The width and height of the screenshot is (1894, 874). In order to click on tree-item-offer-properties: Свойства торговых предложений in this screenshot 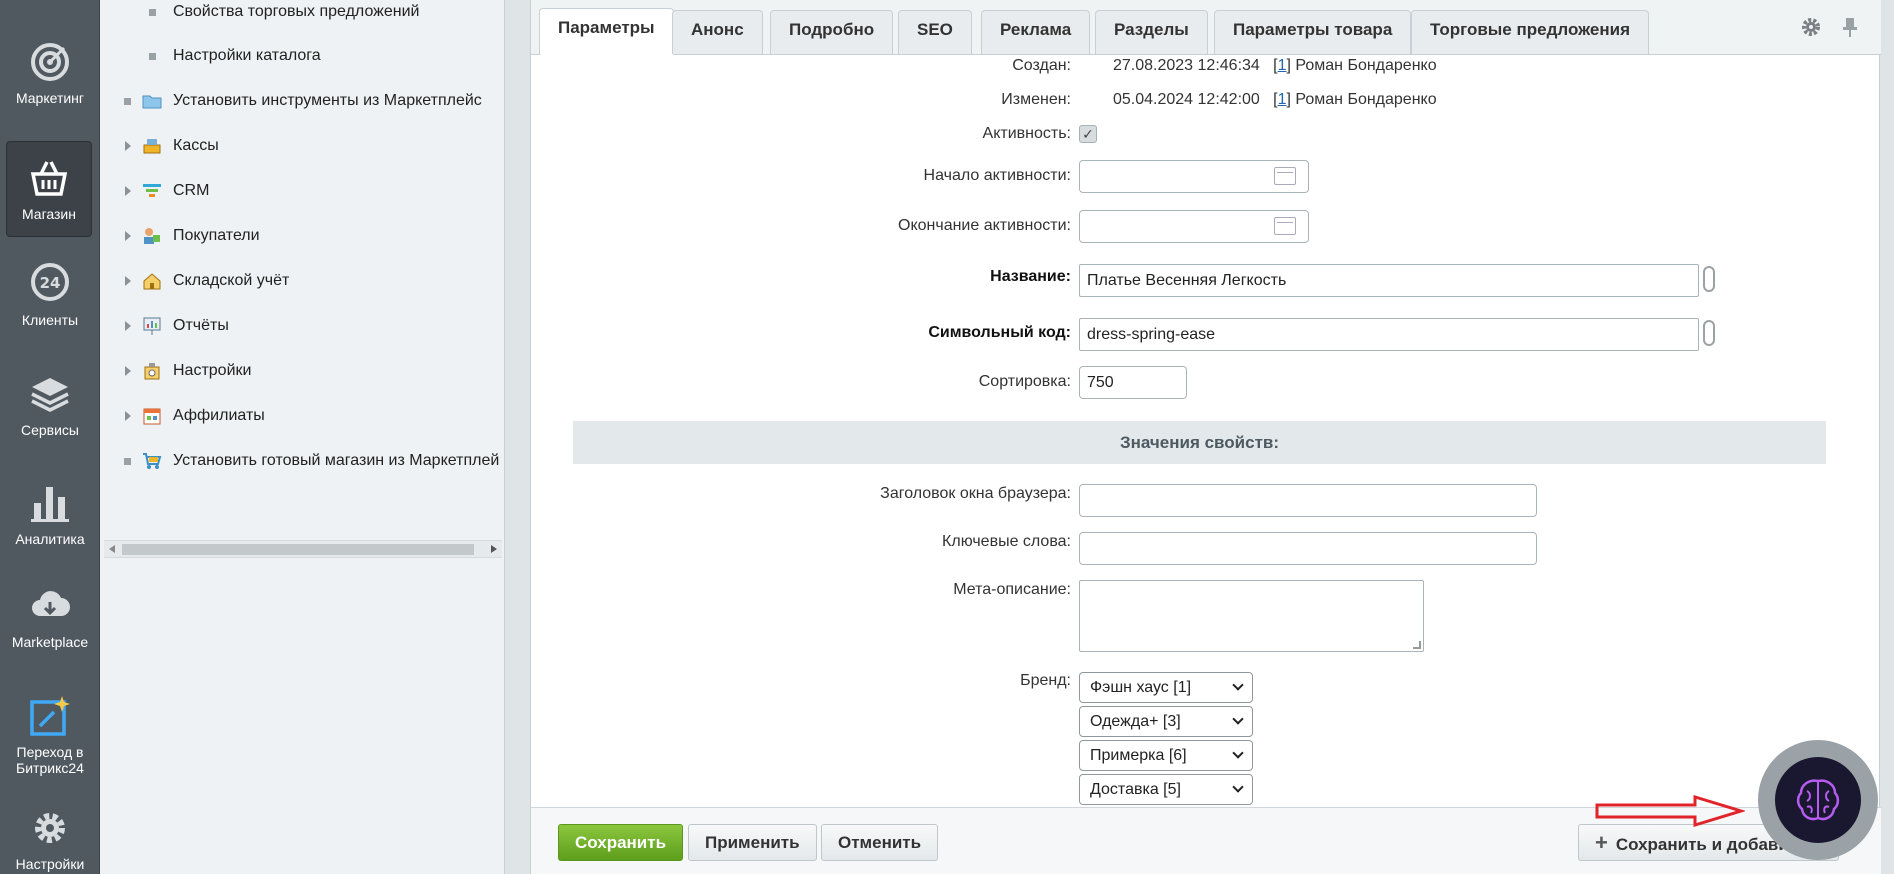, I will do `click(302, 12)`.